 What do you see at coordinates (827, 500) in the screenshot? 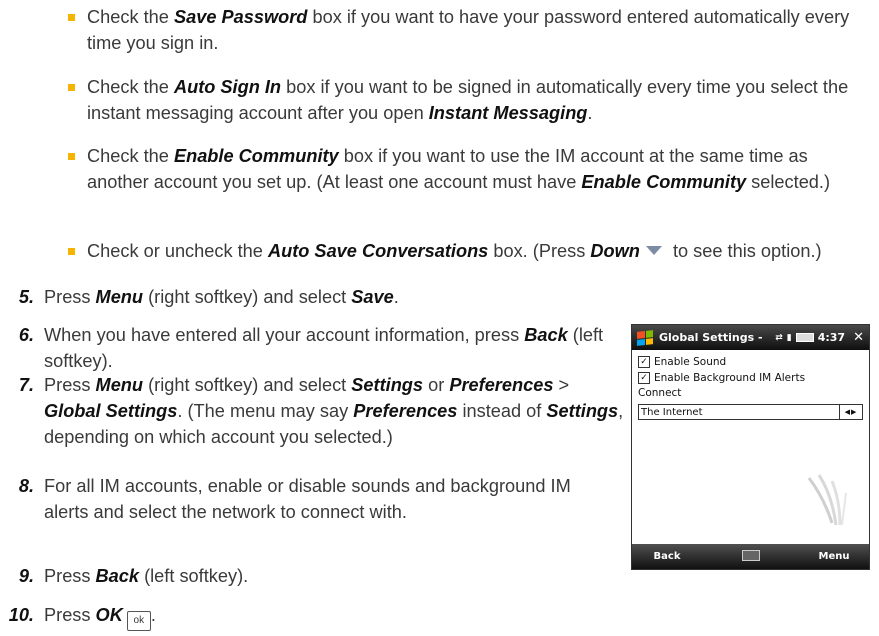
I see `carrier-logo-icon` at bounding box center [827, 500].